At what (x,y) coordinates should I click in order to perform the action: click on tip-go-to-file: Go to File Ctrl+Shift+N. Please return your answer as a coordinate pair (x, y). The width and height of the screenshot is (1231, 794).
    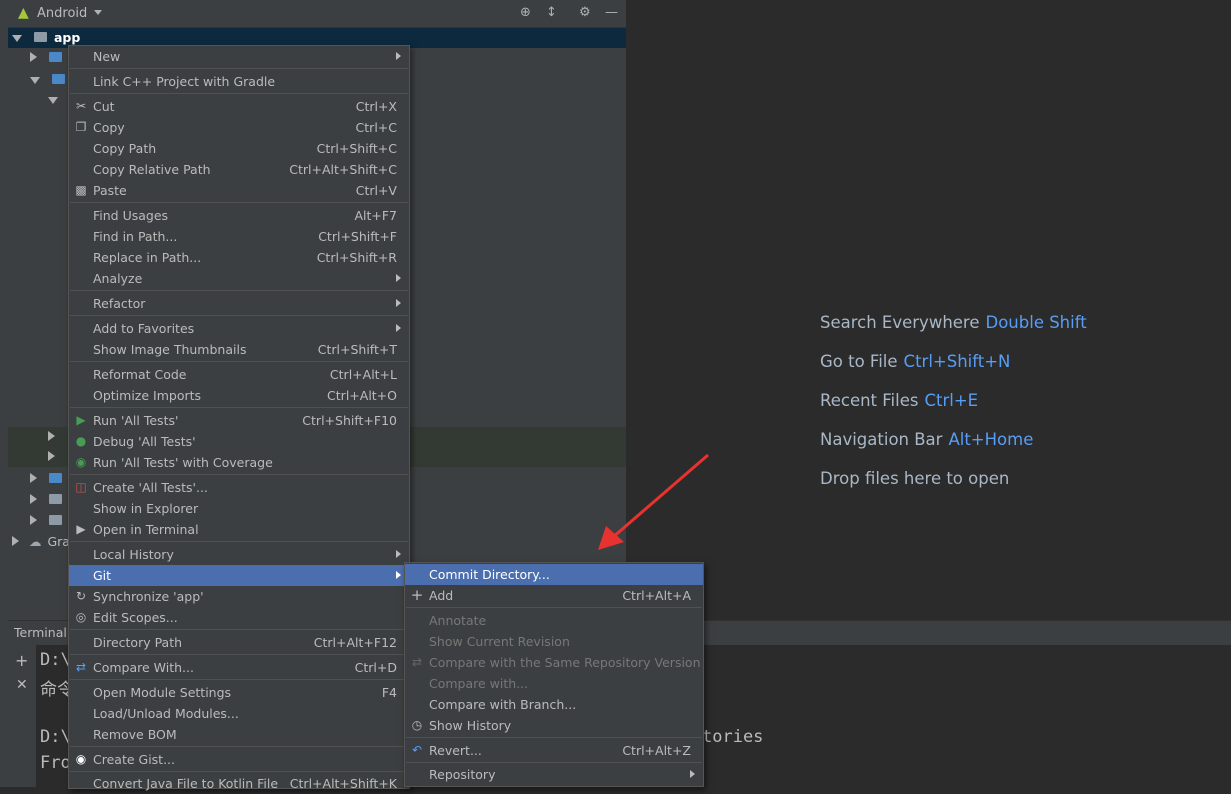
    Looking at the image, I should click on (915, 361).